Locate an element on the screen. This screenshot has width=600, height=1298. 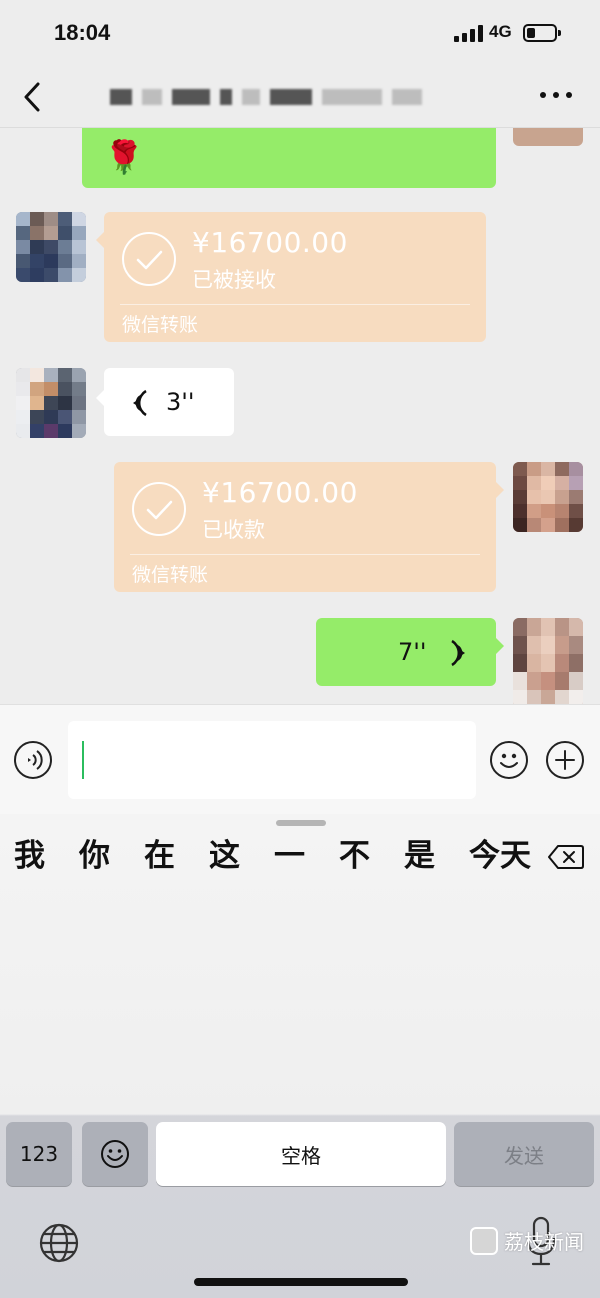
candidate-word: 不 is located at coordinates (354, 856).